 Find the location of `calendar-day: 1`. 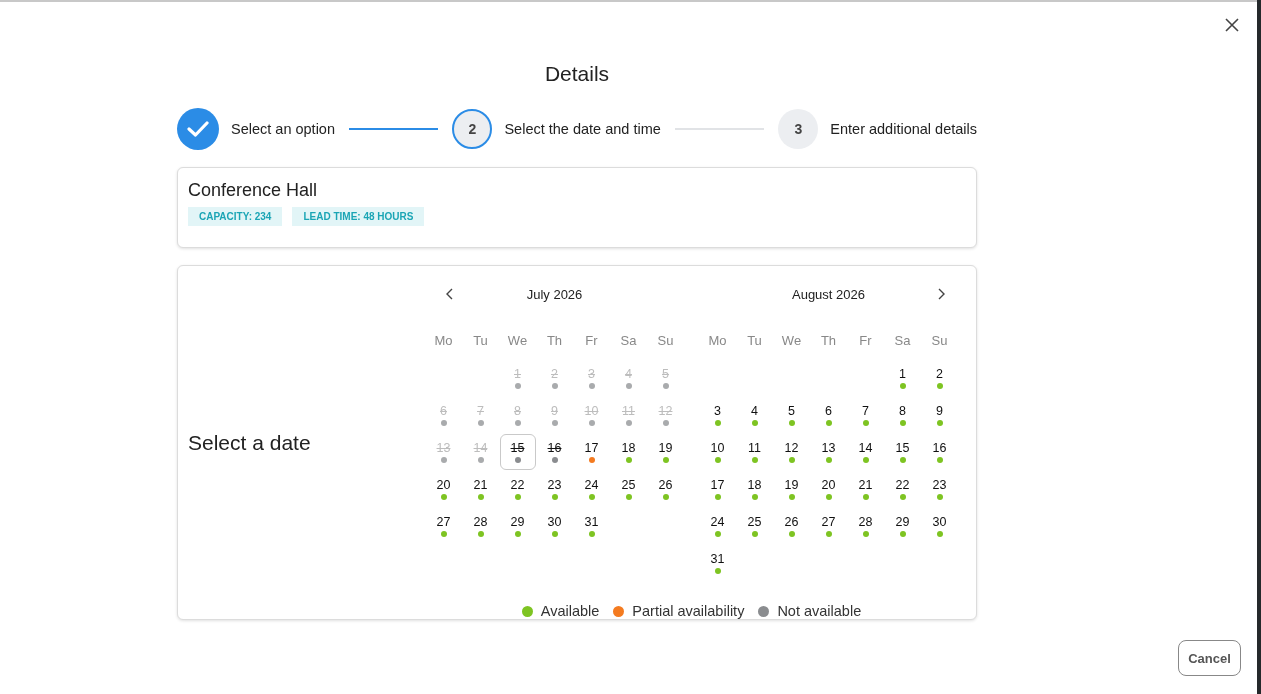

calendar-day: 1 is located at coordinates (902, 377).